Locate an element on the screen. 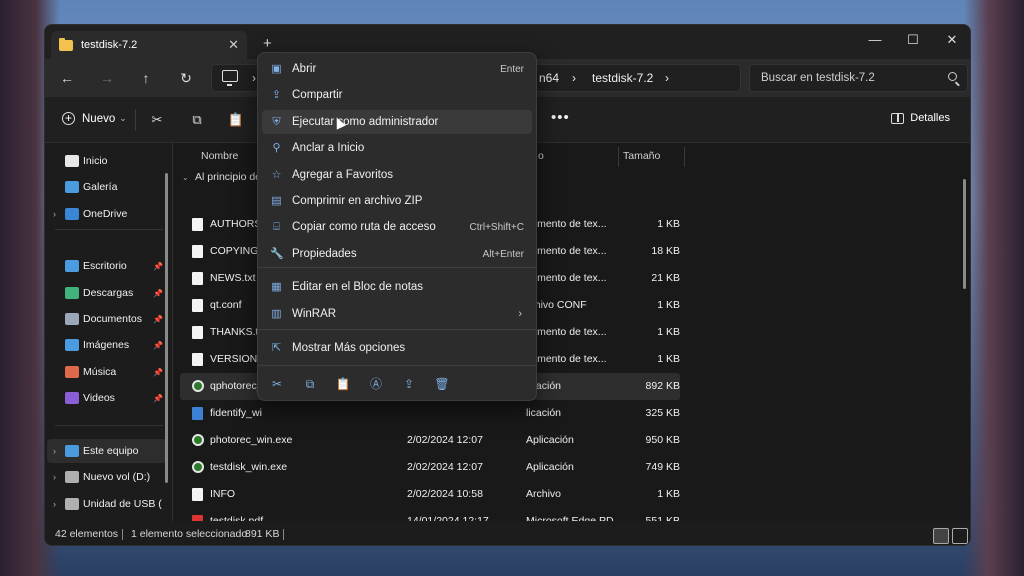 The width and height of the screenshot is (1024, 576). new-tab-button: + is located at coordinates (267, 43).